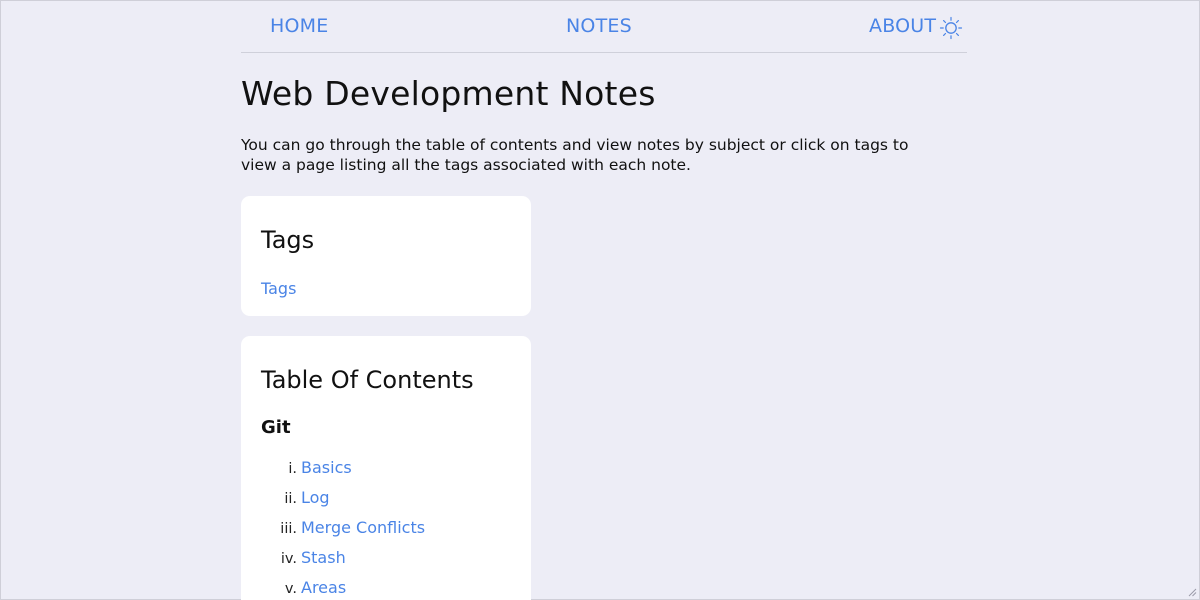 Image resolution: width=1200 pixels, height=600 pixels. What do you see at coordinates (363, 527) in the screenshot?
I see `toc-link-merge-conflicts: Merge Conflicts` at bounding box center [363, 527].